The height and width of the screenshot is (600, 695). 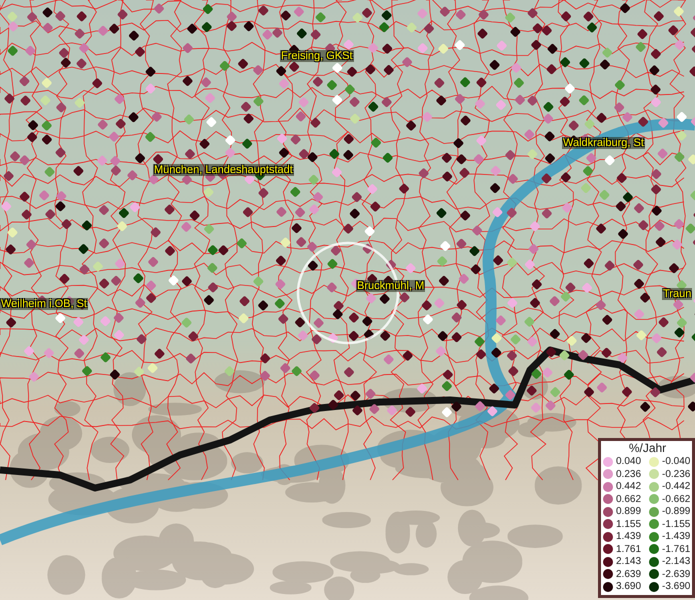 What do you see at coordinates (677, 294) in the screenshot?
I see `place-label: Traun` at bounding box center [677, 294].